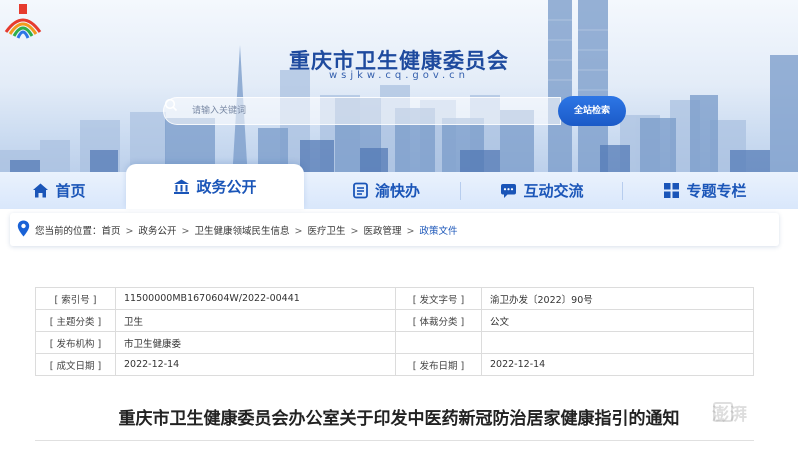 The width and height of the screenshot is (798, 449). Describe the element at coordinates (255, 342) in the screenshot. I see `issuer-value: 市卫生健康委` at that location.